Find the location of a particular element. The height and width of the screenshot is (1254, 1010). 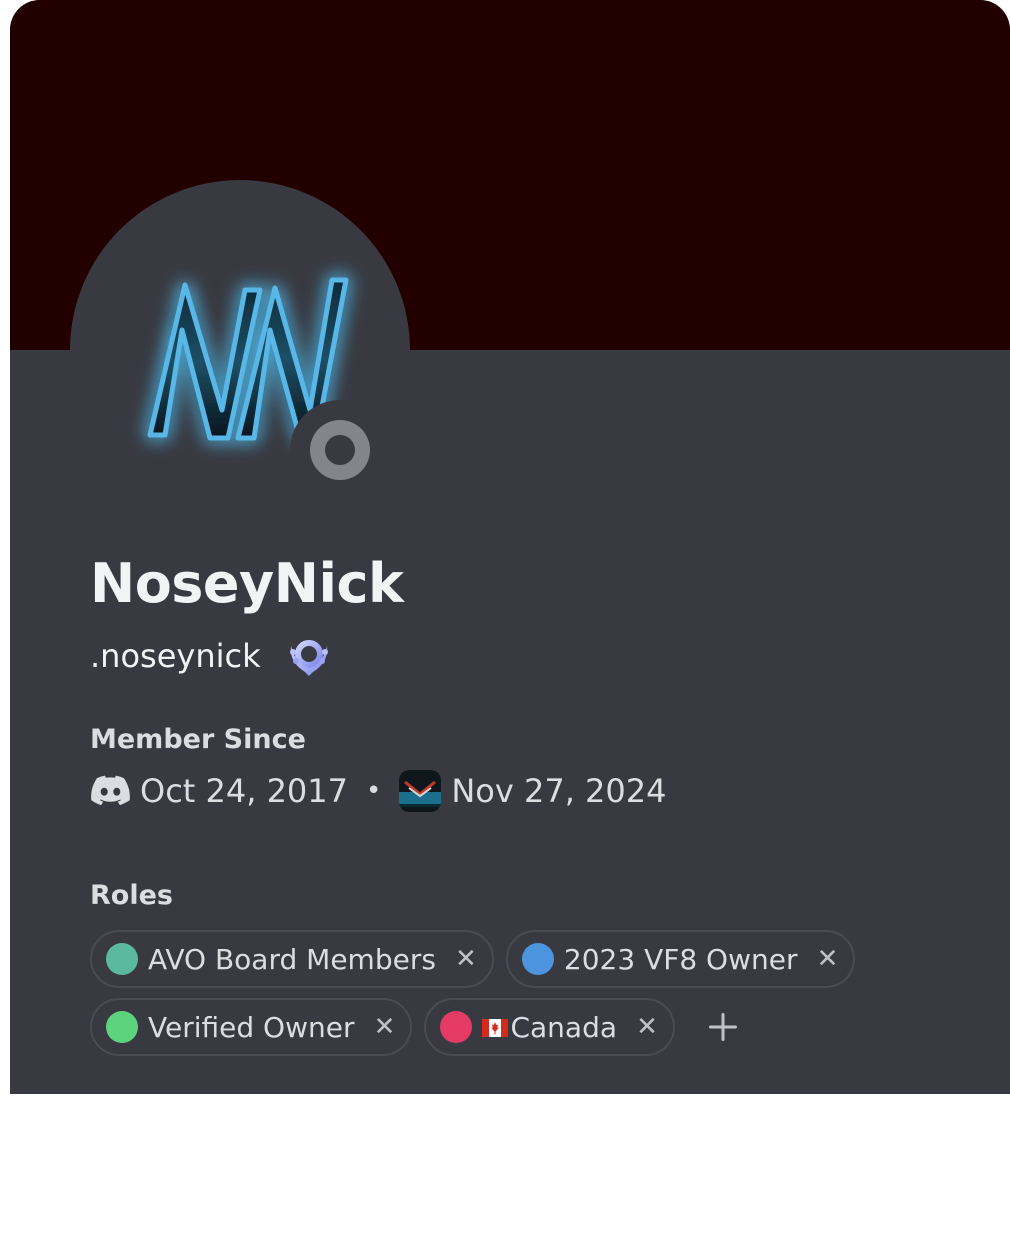

status-indicator is located at coordinates (340, 450).